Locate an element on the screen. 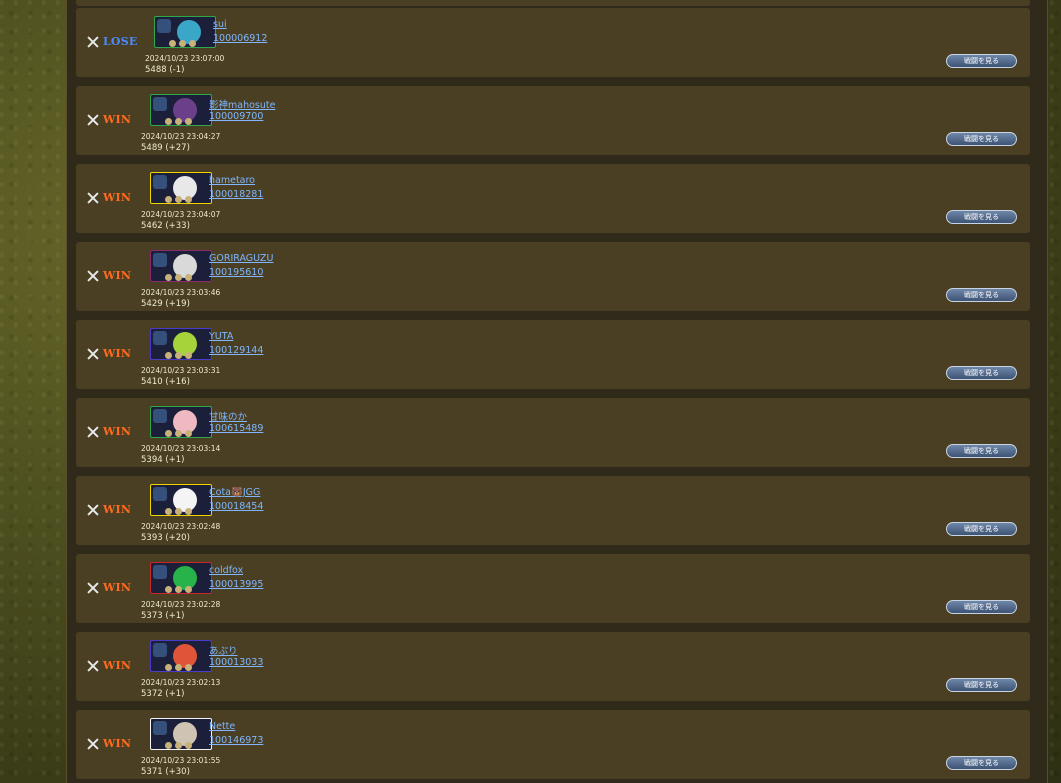  battle-datetime: 2024/10/23 23:03:31 is located at coordinates (181, 370).